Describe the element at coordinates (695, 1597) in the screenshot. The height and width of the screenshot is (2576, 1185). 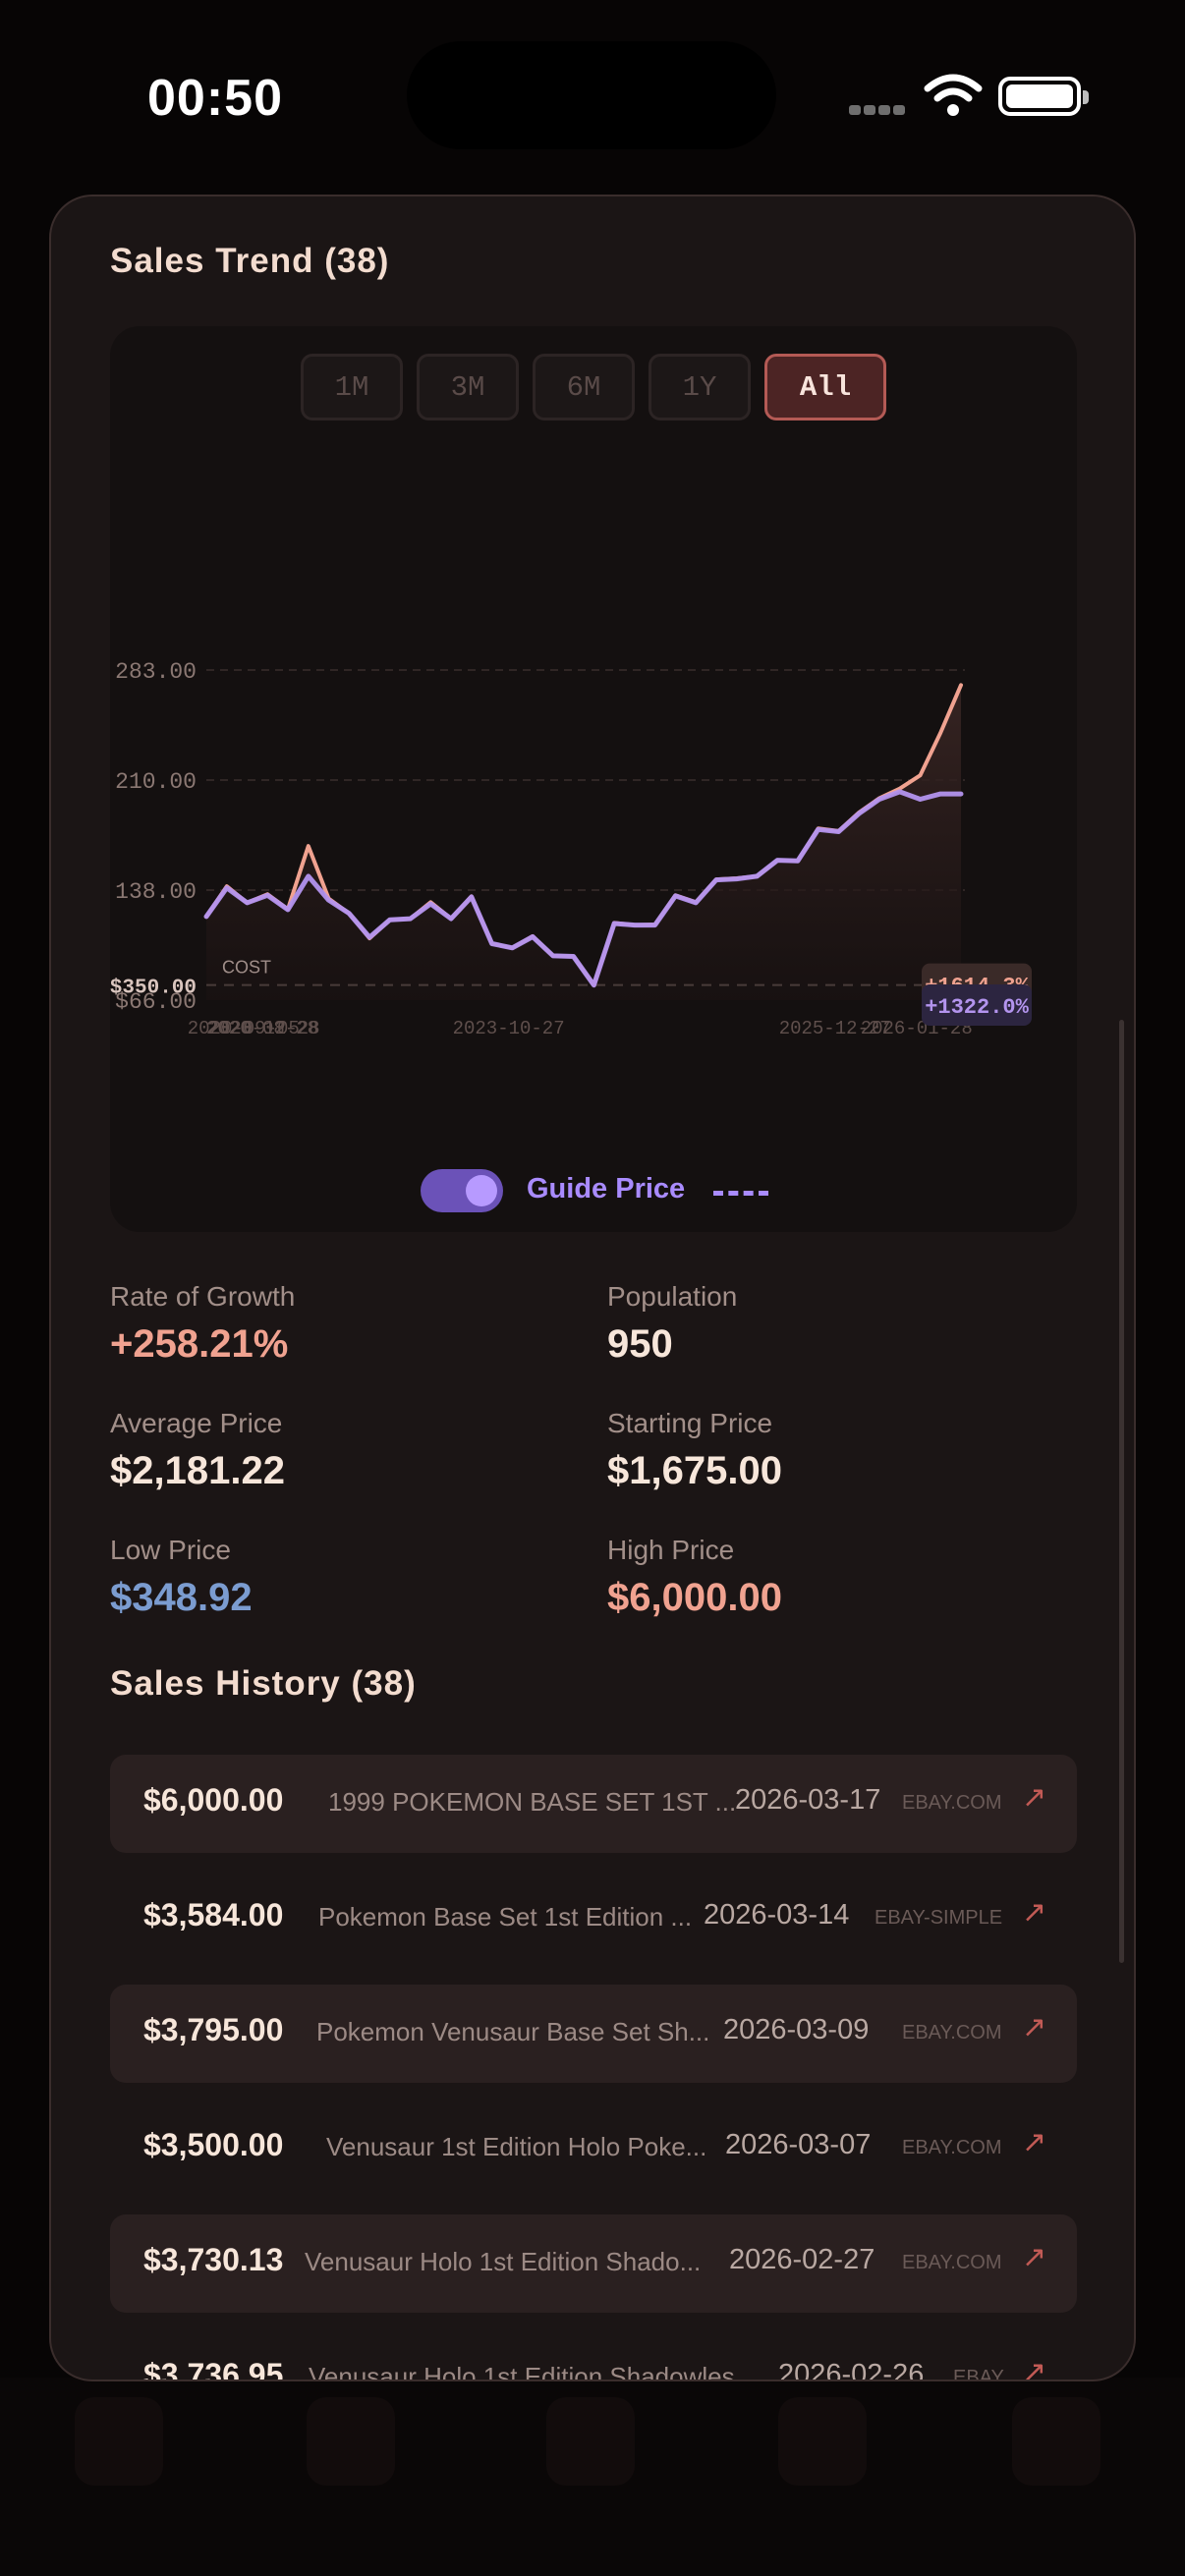
I see `stat-value: $6,000.00` at that location.